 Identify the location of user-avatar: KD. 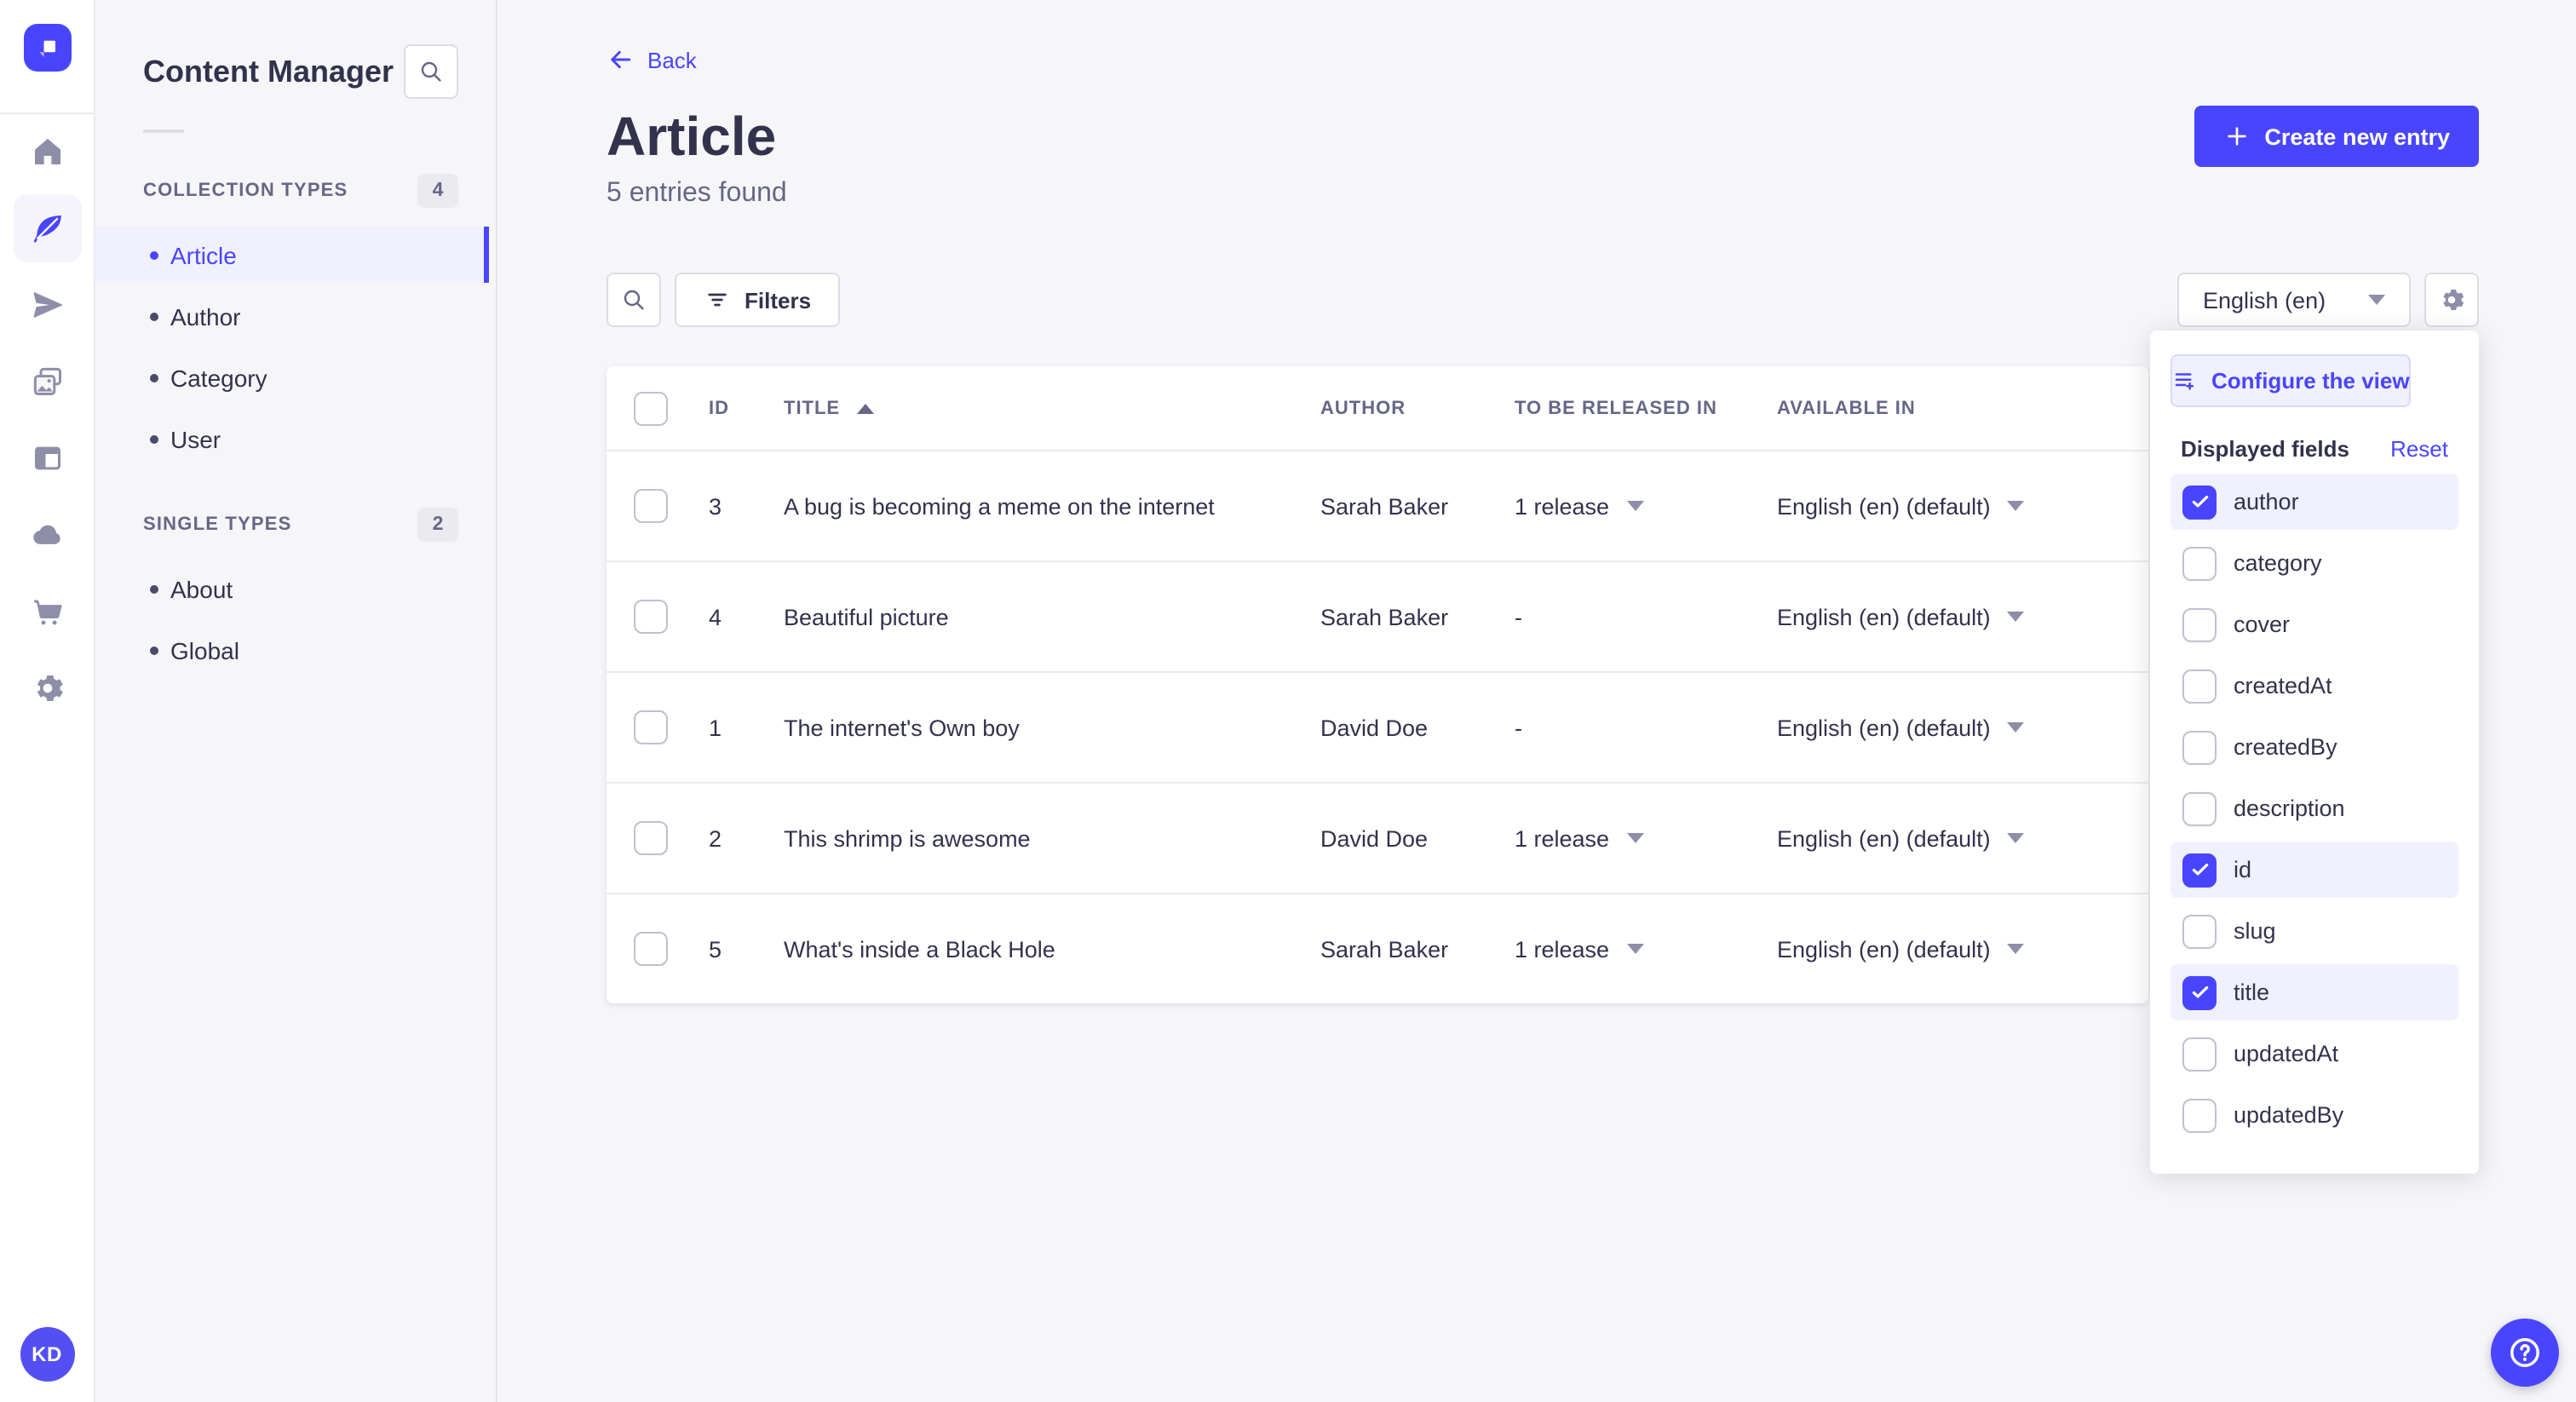
(47, 1354).